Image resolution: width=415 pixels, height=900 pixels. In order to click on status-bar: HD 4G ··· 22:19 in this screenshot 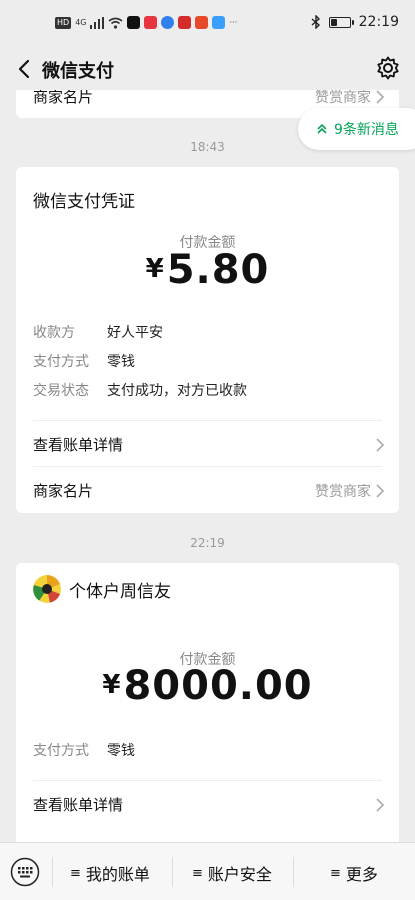, I will do `click(207, 24)`.